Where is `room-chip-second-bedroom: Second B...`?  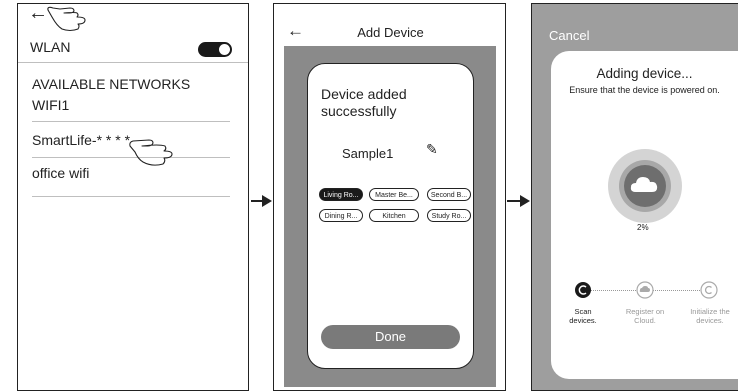 room-chip-second-bedroom: Second B... is located at coordinates (449, 194).